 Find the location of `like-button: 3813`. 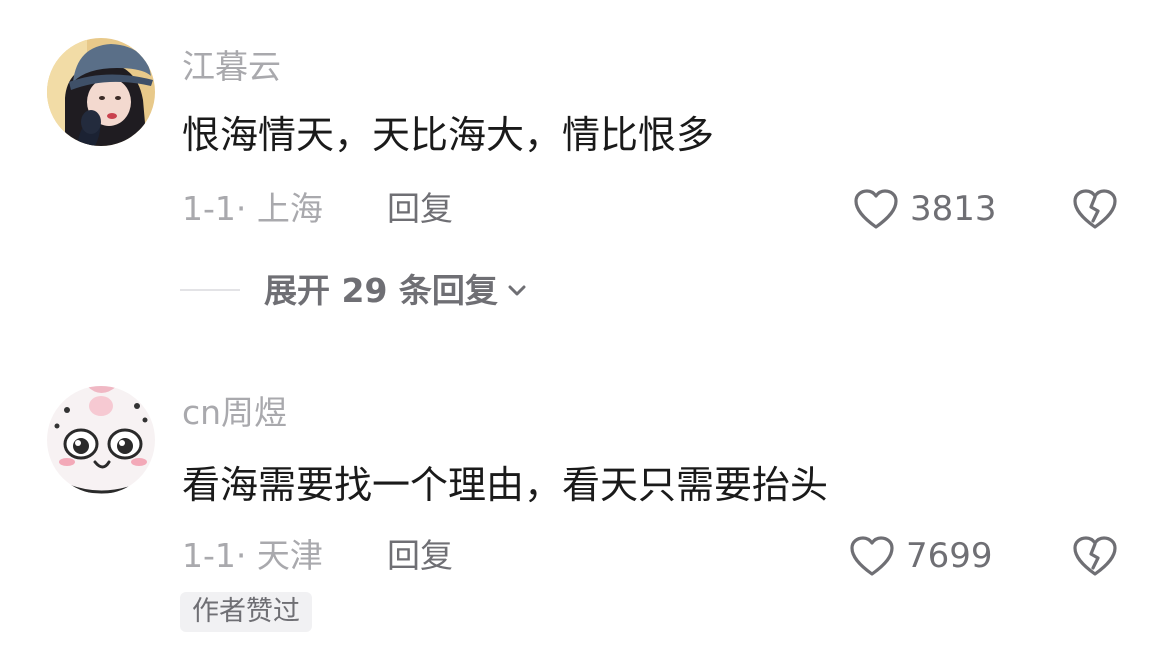

like-button: 3813 is located at coordinates (924, 209).